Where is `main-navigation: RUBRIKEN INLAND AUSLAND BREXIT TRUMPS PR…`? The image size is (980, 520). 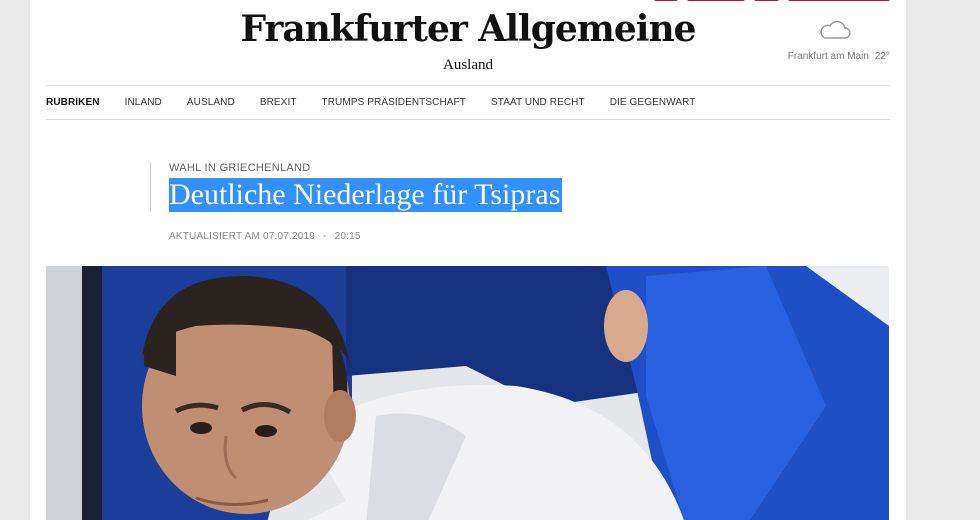 main-navigation: RUBRIKEN INLAND AUSLAND BREXIT TRUMPS PR… is located at coordinates (468, 102).